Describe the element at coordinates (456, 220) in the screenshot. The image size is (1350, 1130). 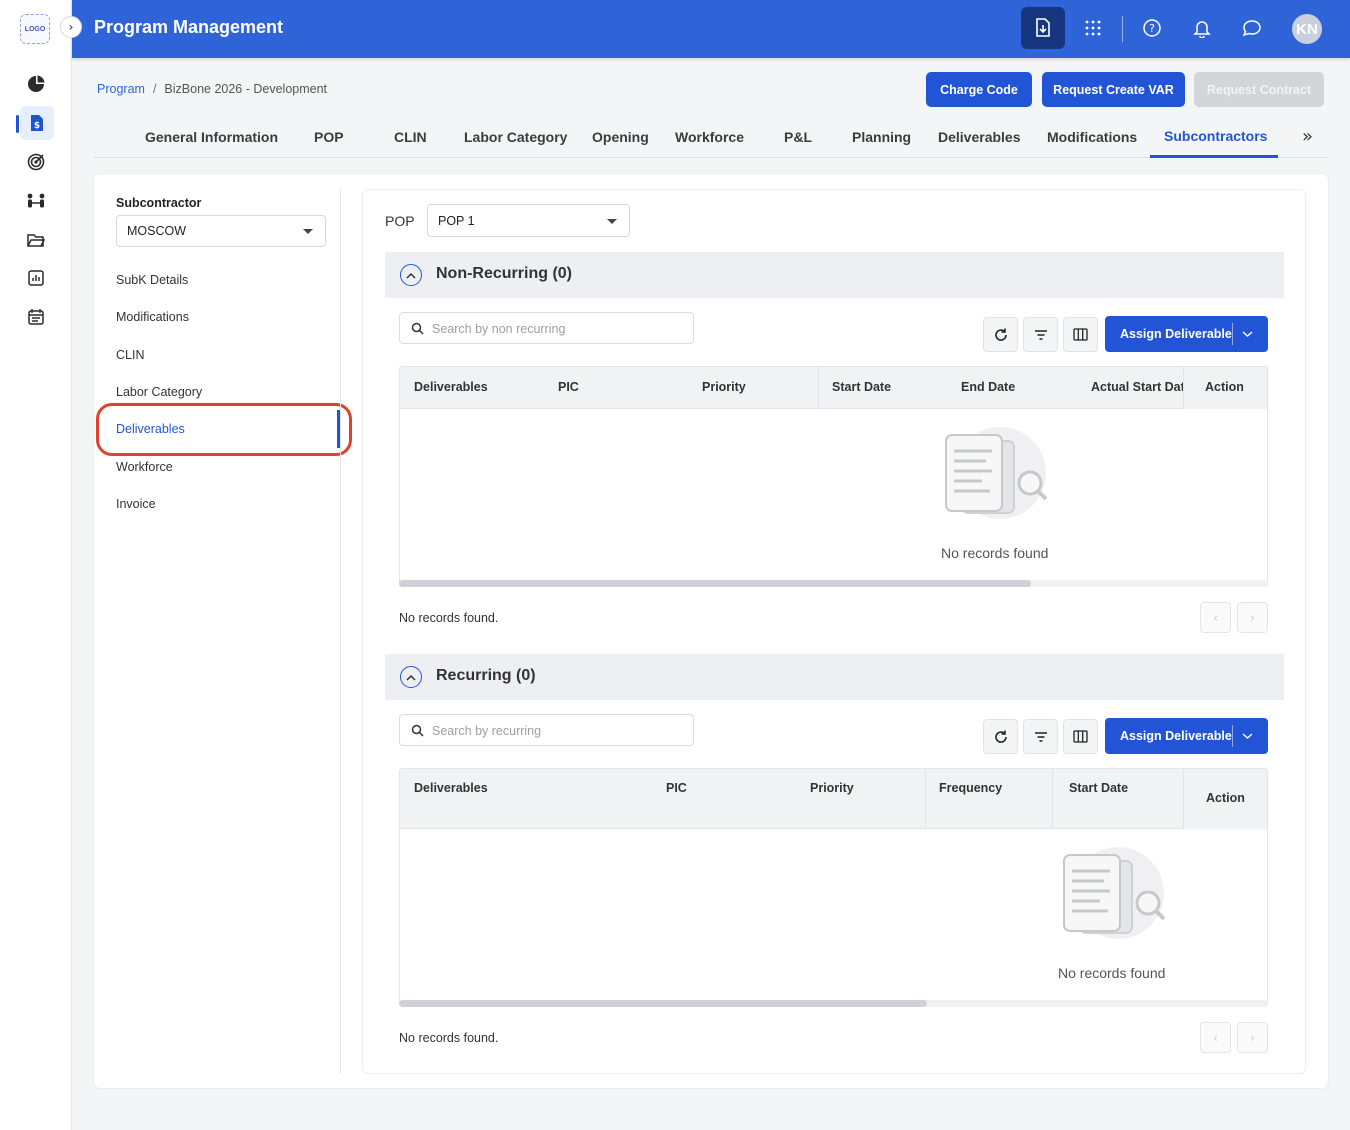
I see `pop-value: POP 1` at that location.